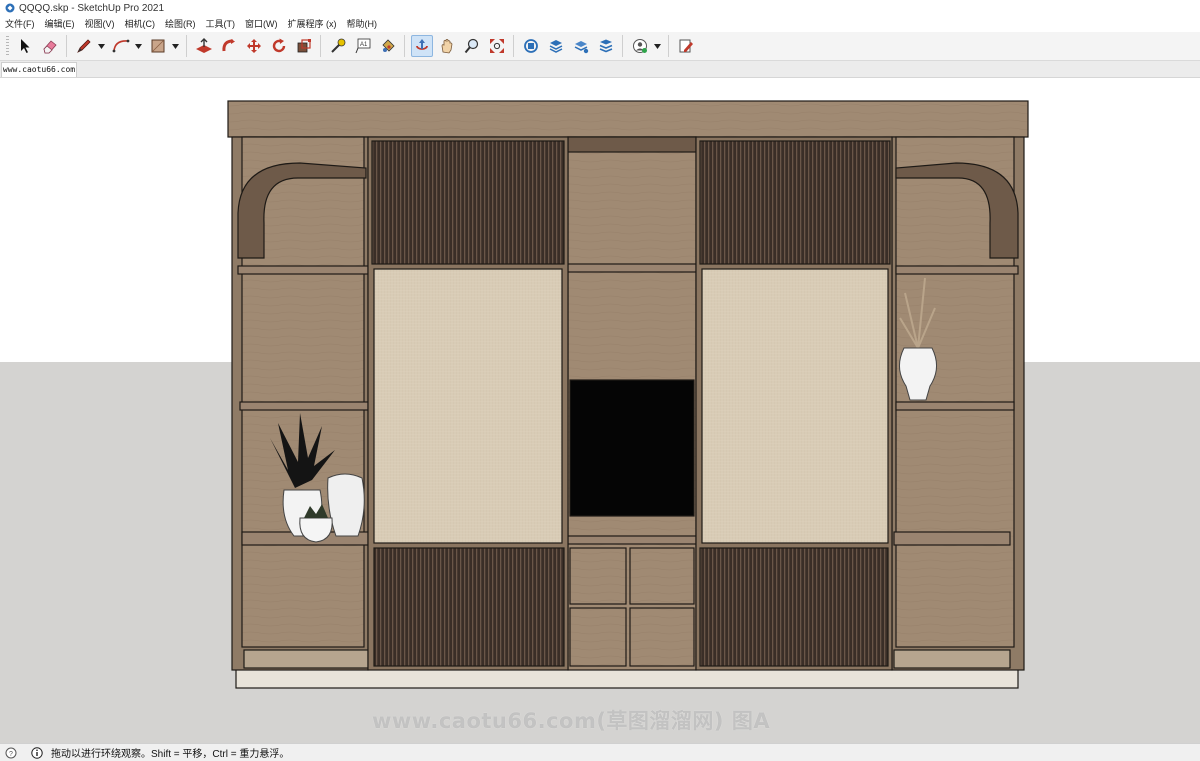 This screenshot has height=761, width=1200. I want to click on extension-manager-icon, so click(606, 46).